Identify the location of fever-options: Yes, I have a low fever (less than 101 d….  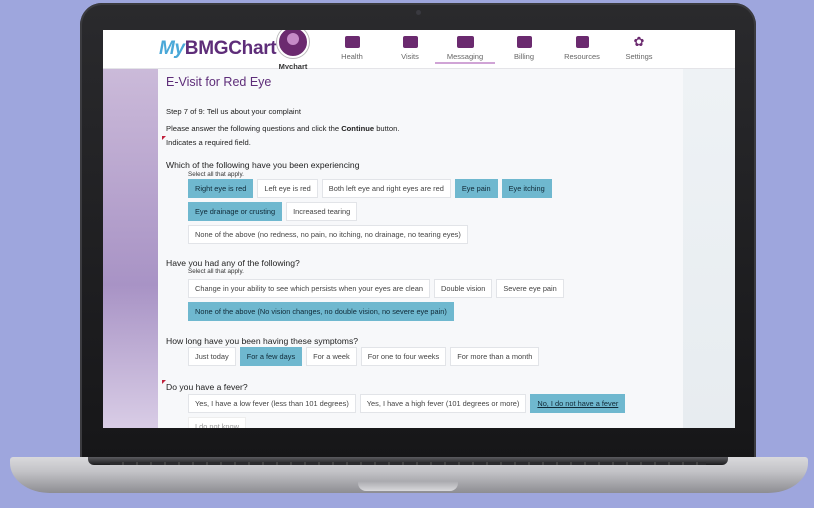
(407, 403).